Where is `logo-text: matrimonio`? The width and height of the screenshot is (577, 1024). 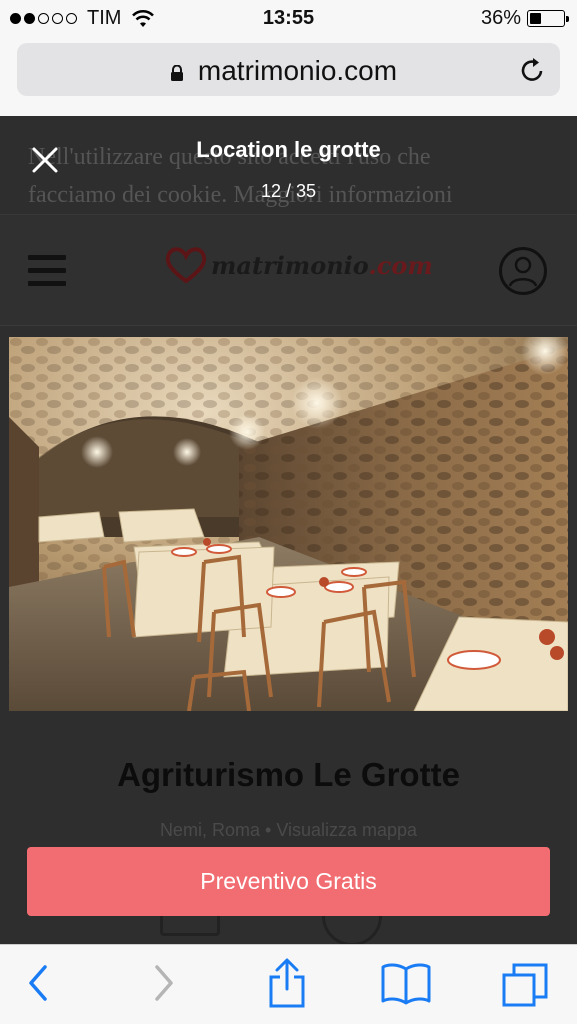
logo-text: matrimonio is located at coordinates (290, 265).